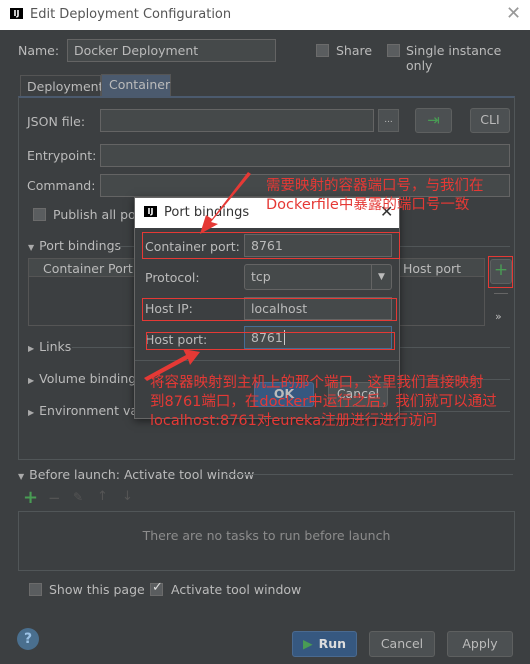 This screenshot has height=664, width=530. What do you see at coordinates (35, 589) in the screenshot?
I see `show-page-checkbox` at bounding box center [35, 589].